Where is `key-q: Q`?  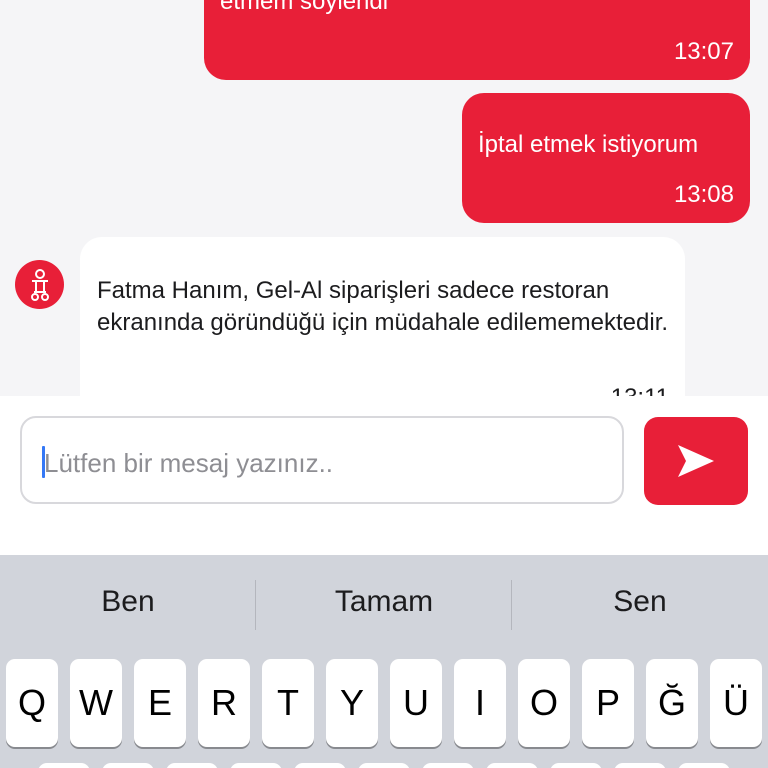 key-q: Q is located at coordinates (32, 703).